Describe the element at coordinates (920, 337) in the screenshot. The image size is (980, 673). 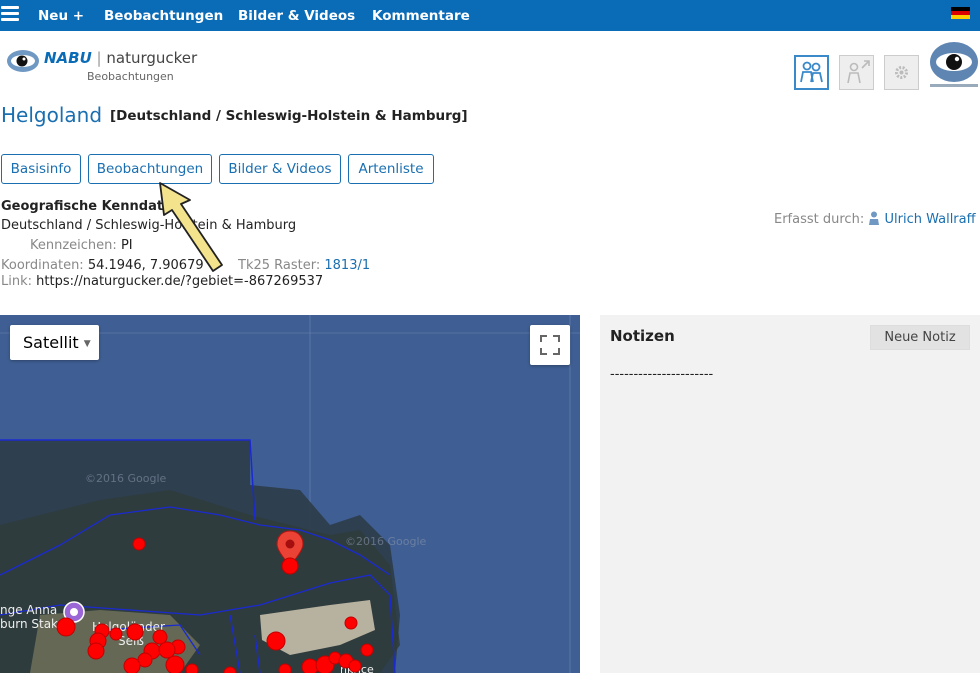
I see `new-note-button: Neue Notiz` at that location.